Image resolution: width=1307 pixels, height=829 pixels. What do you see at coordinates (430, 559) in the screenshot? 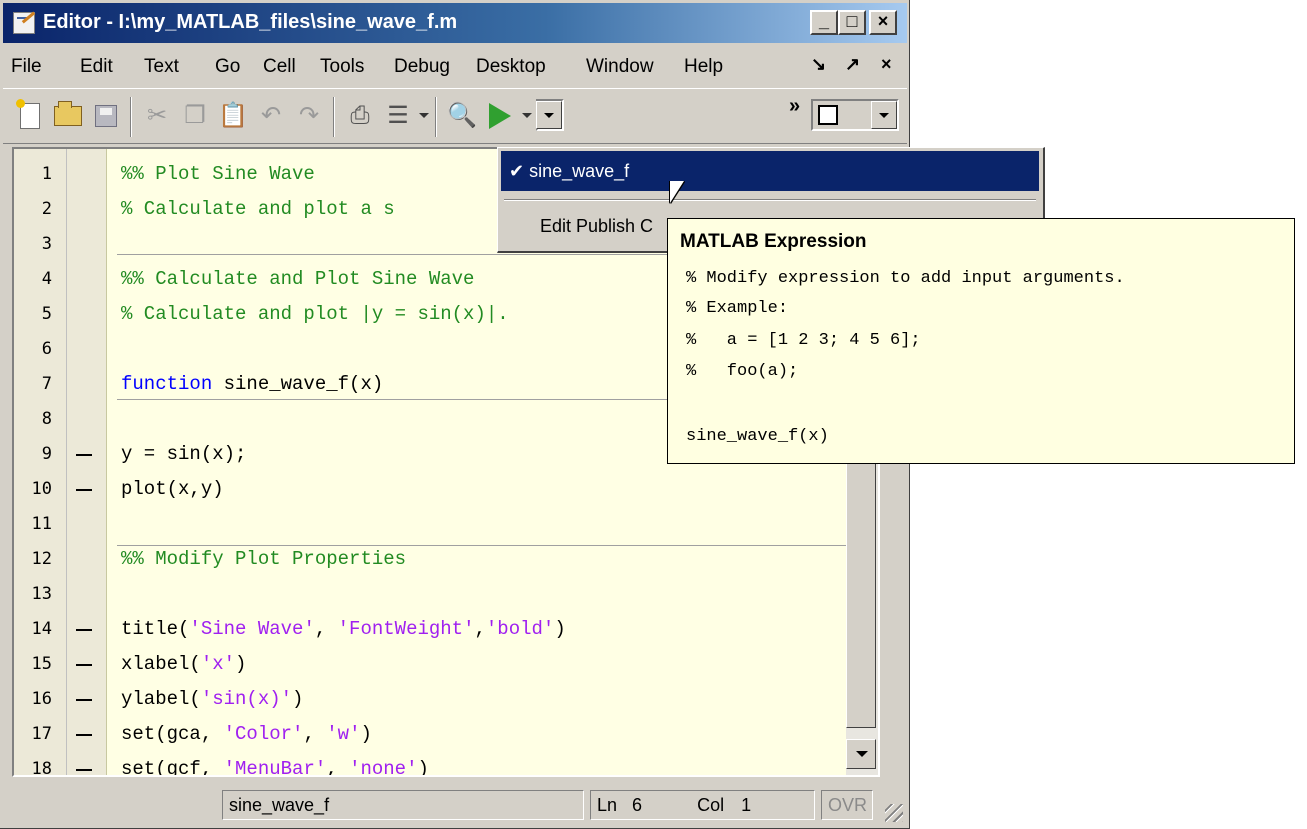
I see `code-line: 12 %% Modify Plot Properties` at bounding box center [430, 559].